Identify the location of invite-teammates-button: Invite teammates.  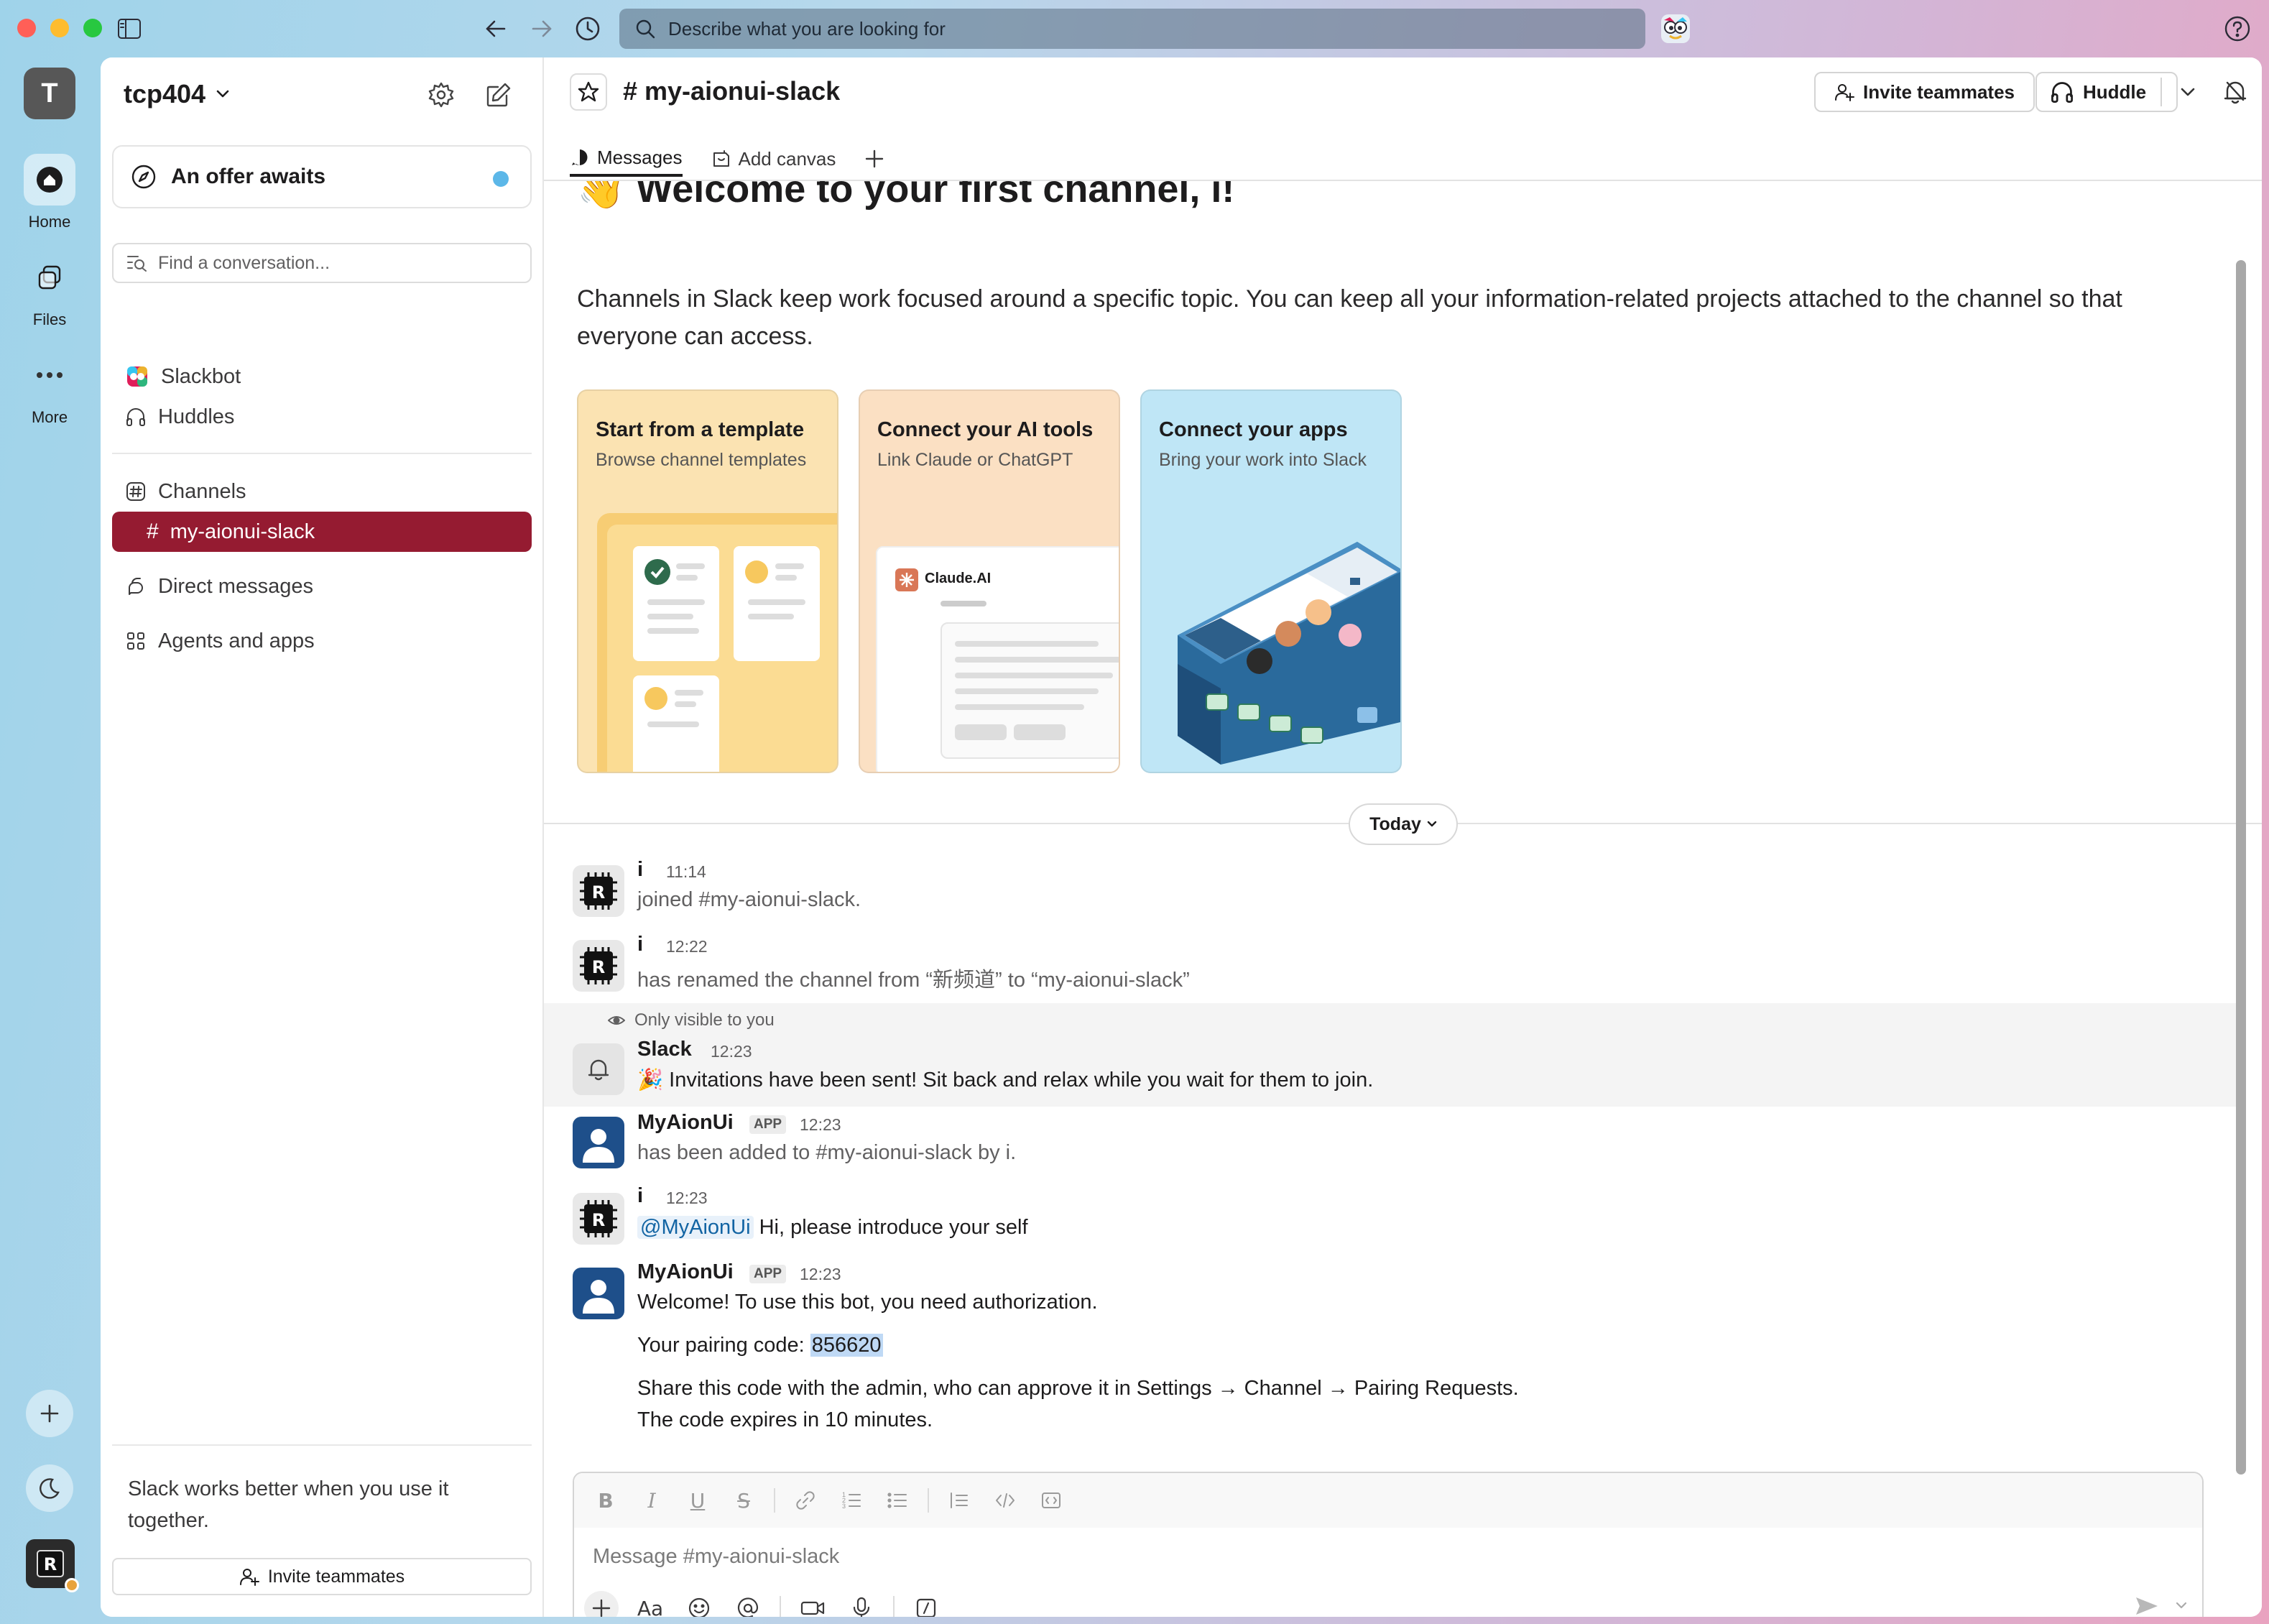
(1924, 92).